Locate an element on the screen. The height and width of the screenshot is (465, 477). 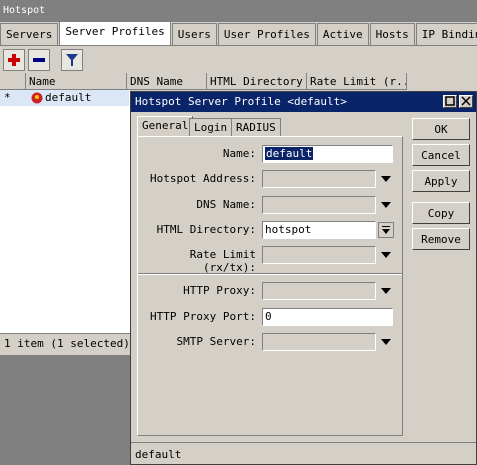
dns-name-label: DNS Name: is located at coordinates (226, 204).